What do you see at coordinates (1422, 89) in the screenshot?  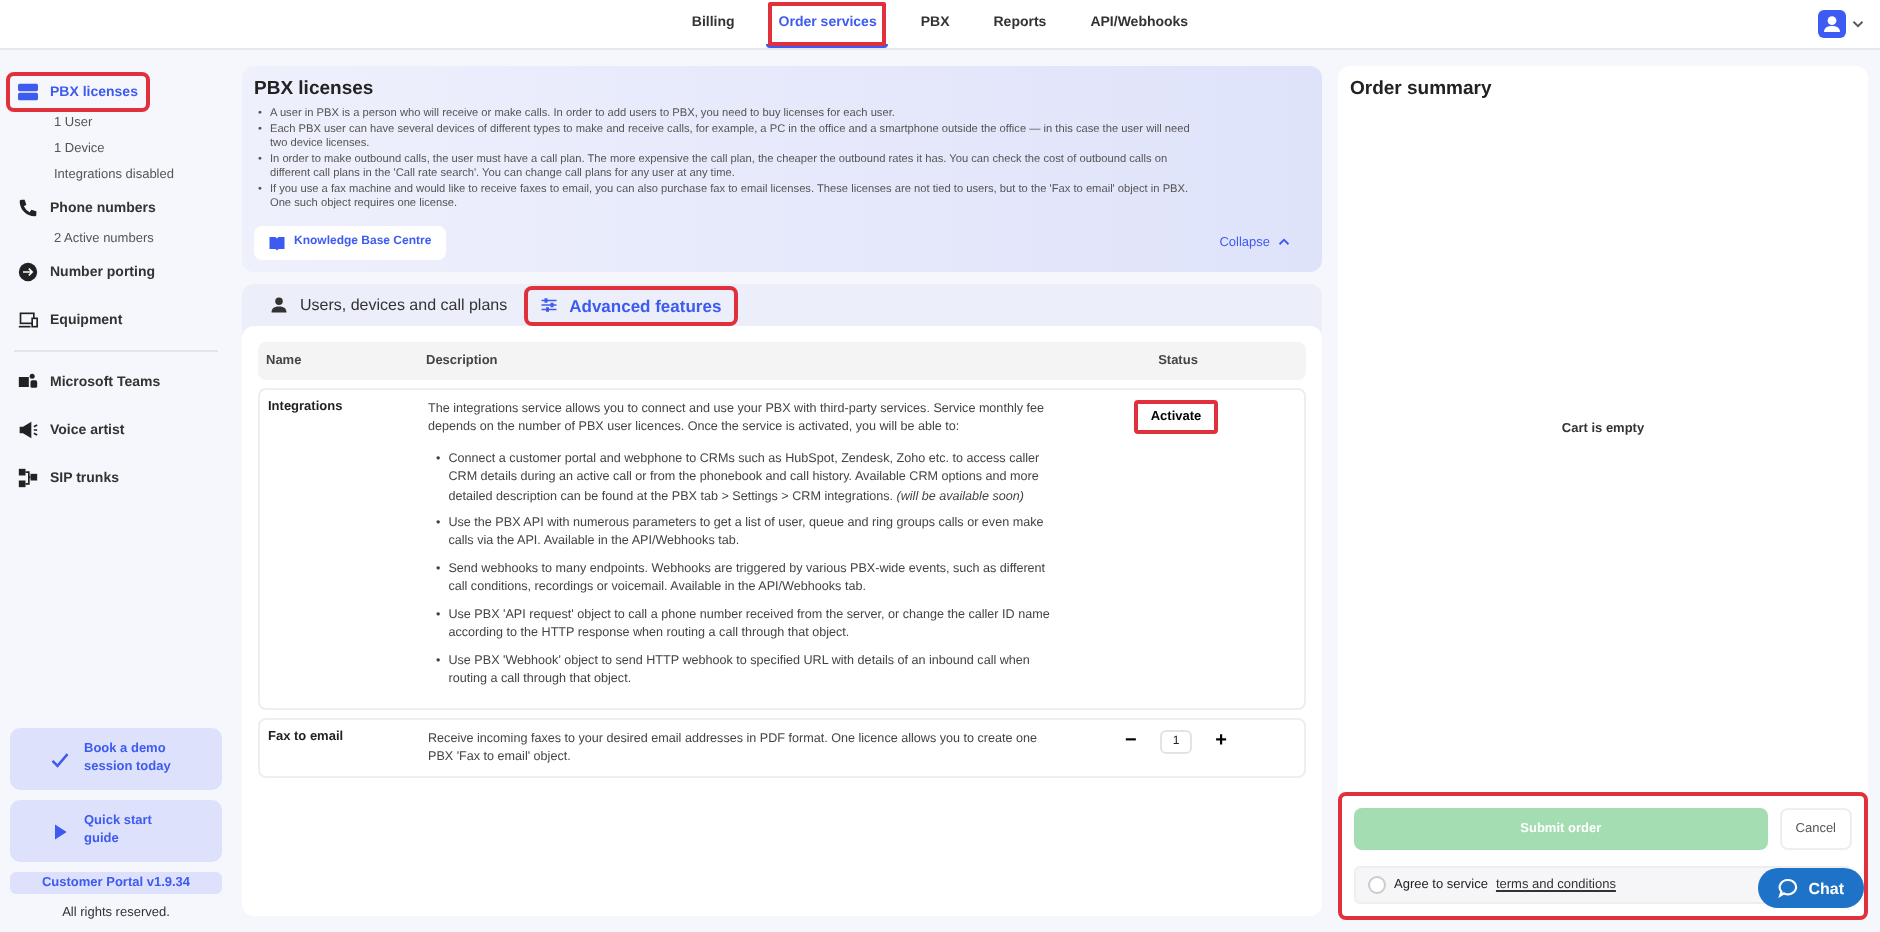 I see `panel-title: Order summary` at bounding box center [1422, 89].